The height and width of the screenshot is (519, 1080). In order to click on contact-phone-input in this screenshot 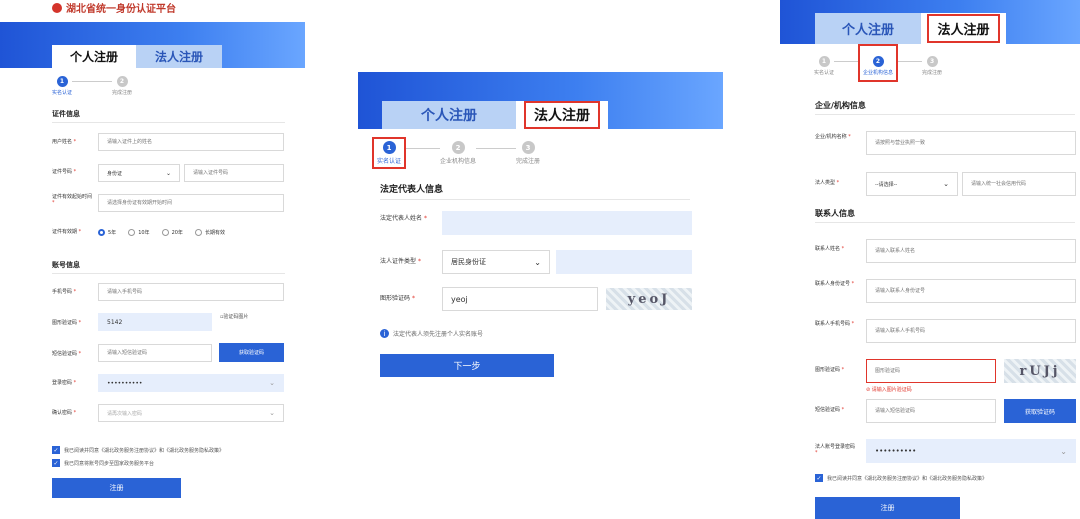, I will do `click(971, 331)`.